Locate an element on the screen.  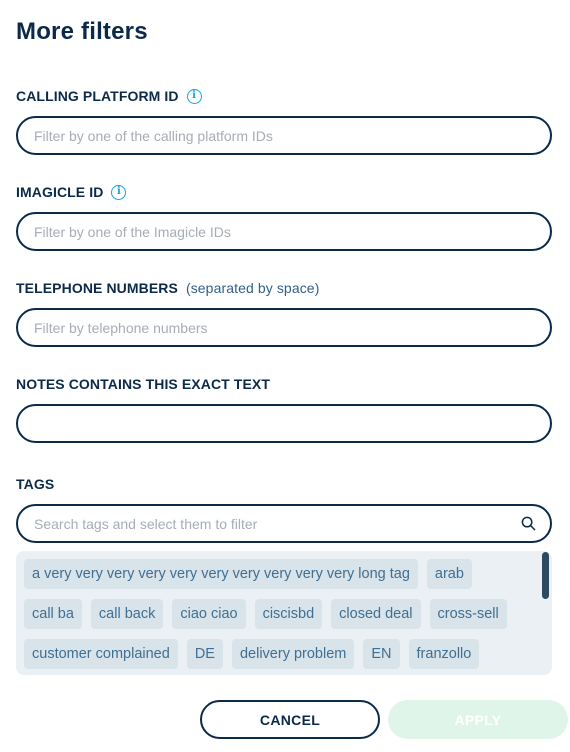
telephone-label: TELEPHONE NUMBERS (separated by space) is located at coordinates (167, 288).